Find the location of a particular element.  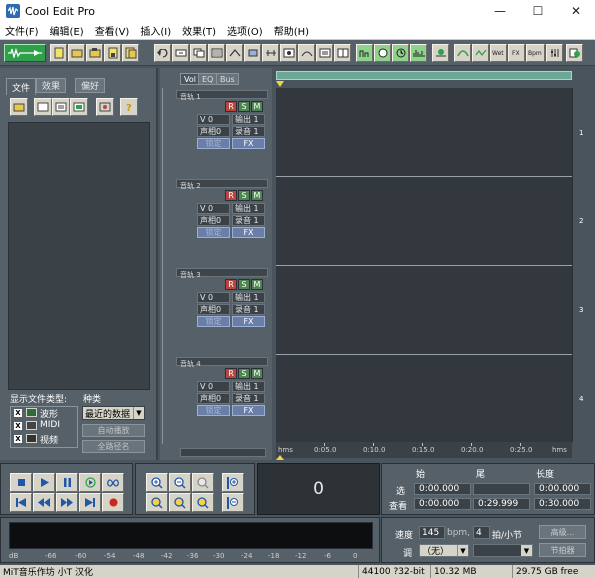

go-to-end-button is located at coordinates (90, 502).